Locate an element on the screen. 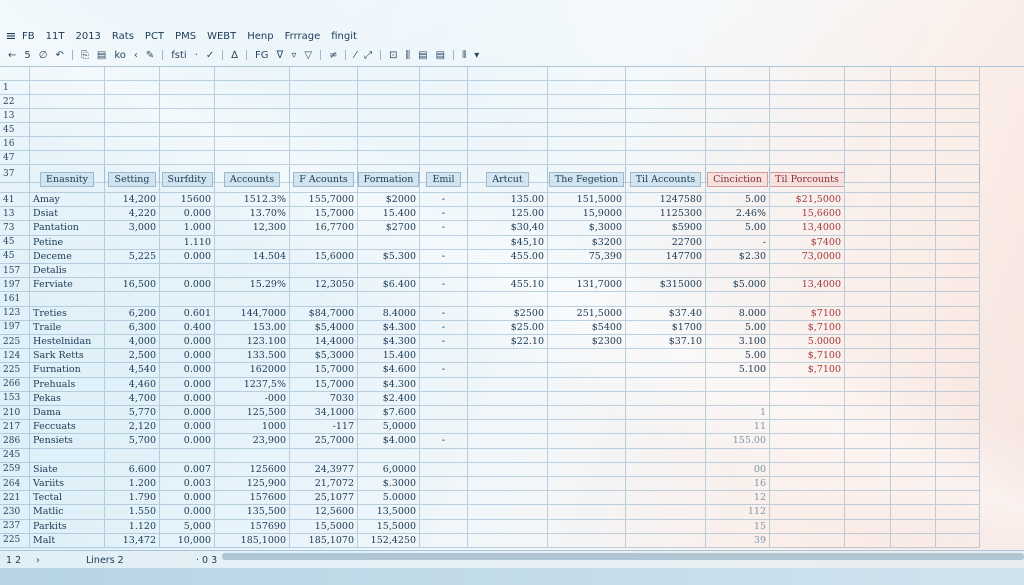  cell: 6,0000 is located at coordinates (389, 469).